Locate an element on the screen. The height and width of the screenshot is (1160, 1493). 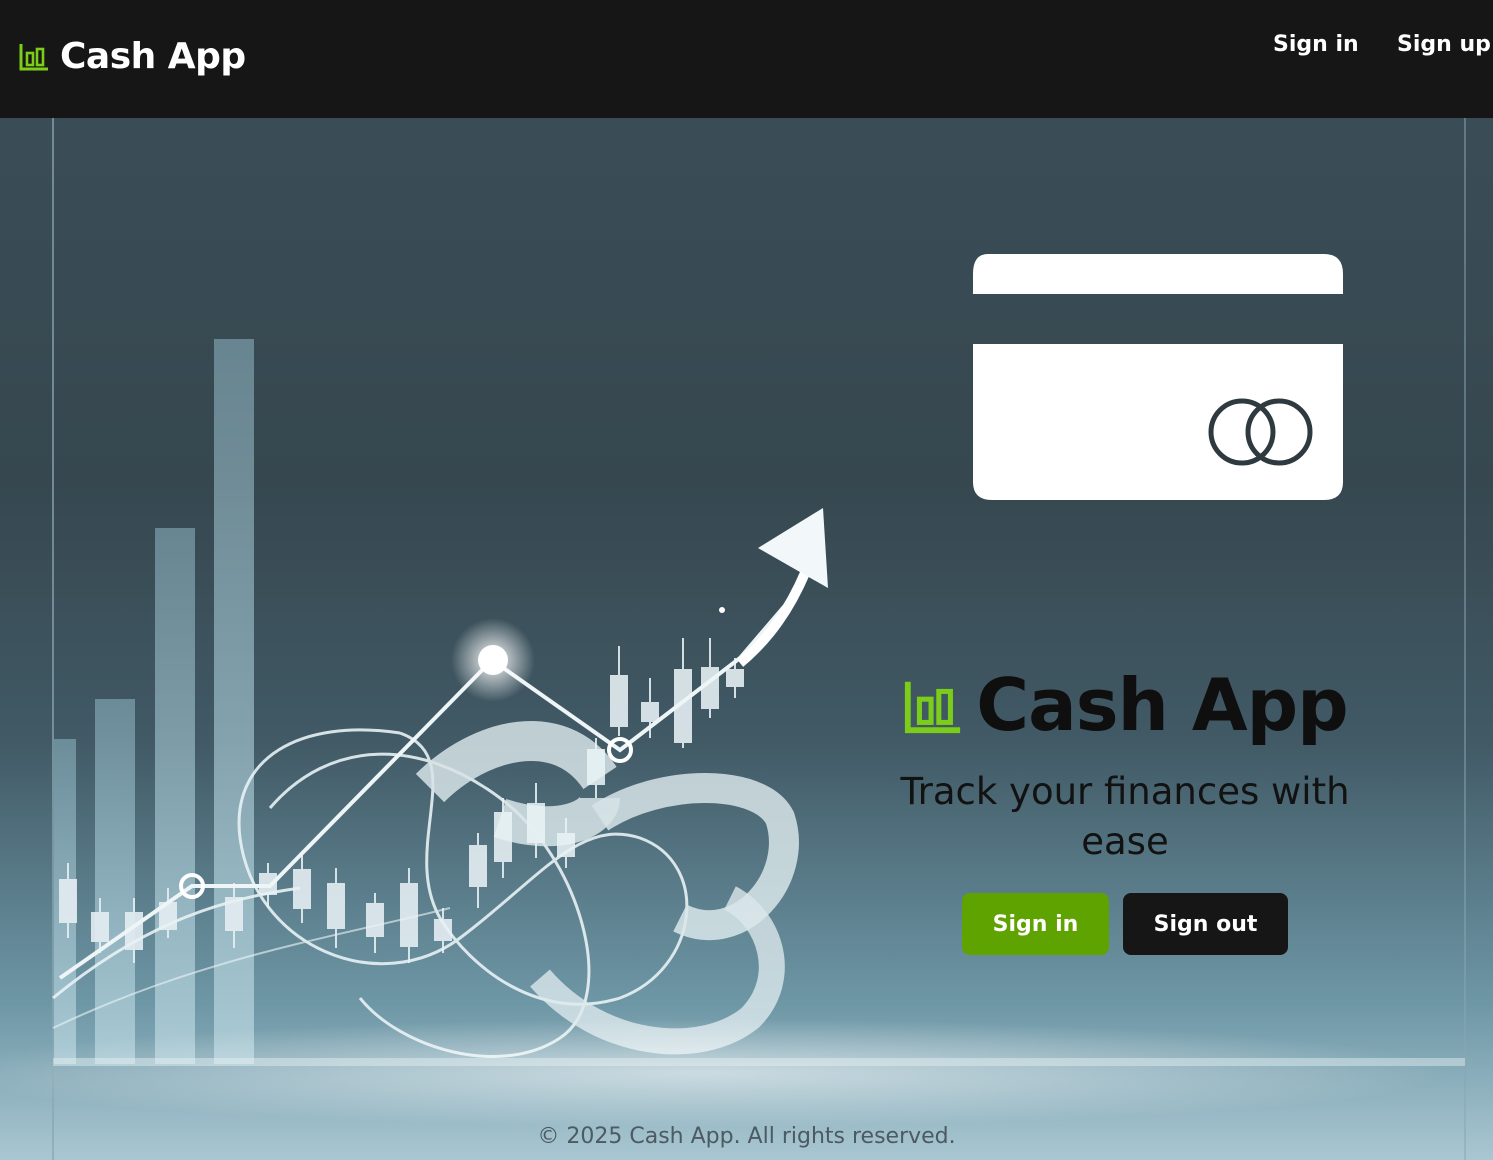
nav-sign-in-link: Sign in is located at coordinates (1316, 44).